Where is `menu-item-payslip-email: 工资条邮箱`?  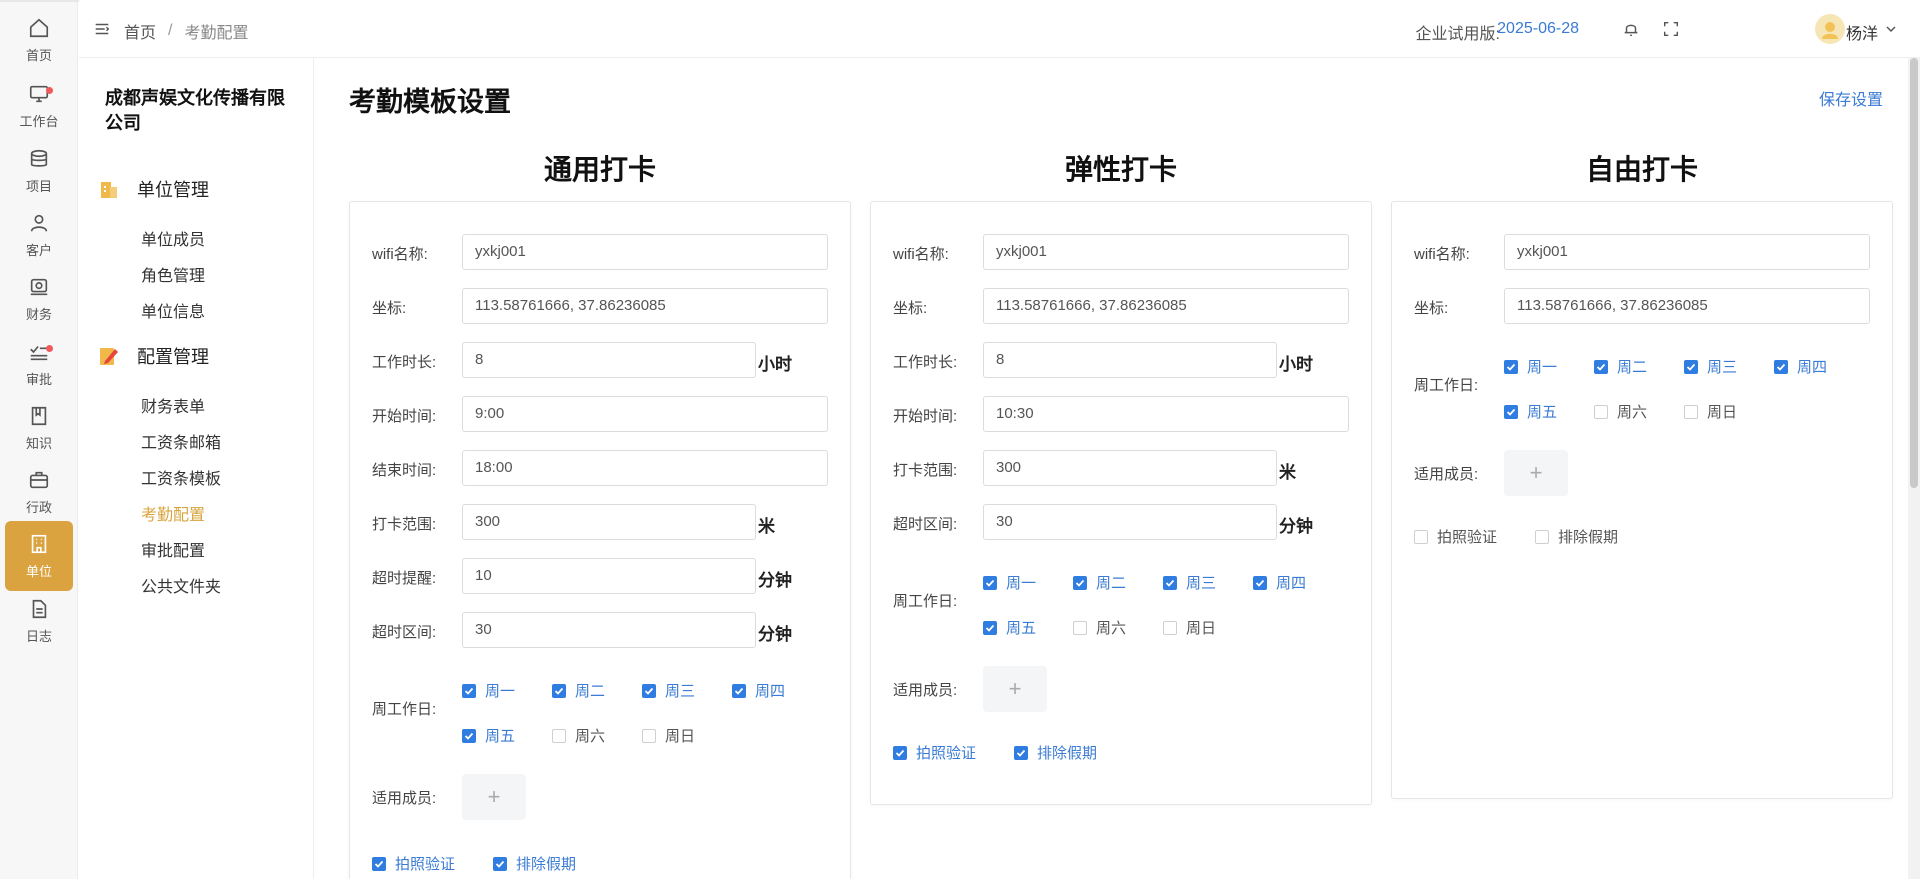
menu-item-payslip-email: 工资条邮箱 is located at coordinates (181, 441).